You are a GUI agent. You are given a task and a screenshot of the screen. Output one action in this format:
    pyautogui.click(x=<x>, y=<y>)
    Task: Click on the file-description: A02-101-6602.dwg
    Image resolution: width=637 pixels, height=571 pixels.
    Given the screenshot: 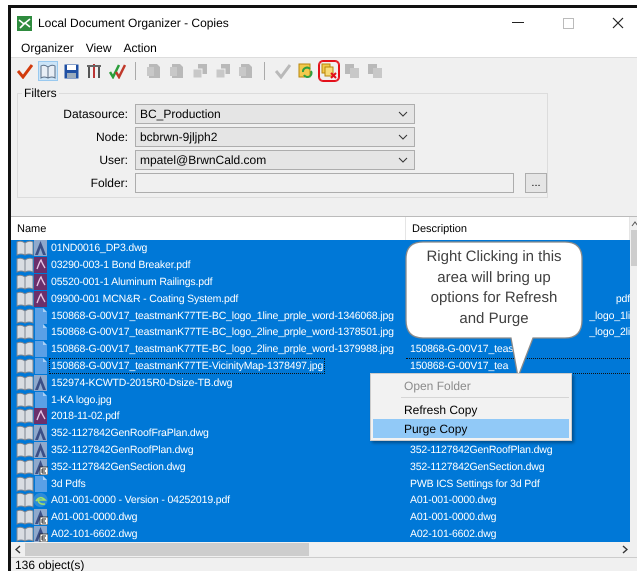 What is the action you would take?
    pyautogui.click(x=453, y=534)
    